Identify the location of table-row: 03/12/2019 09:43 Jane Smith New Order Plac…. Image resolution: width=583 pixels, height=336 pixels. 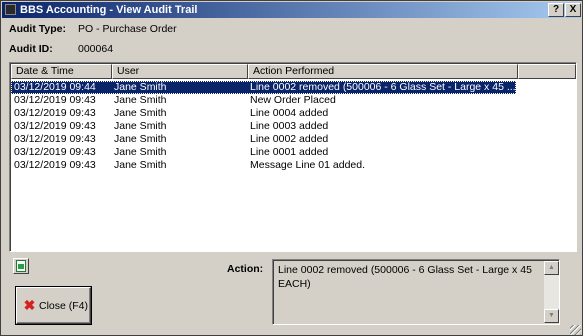
(263, 100).